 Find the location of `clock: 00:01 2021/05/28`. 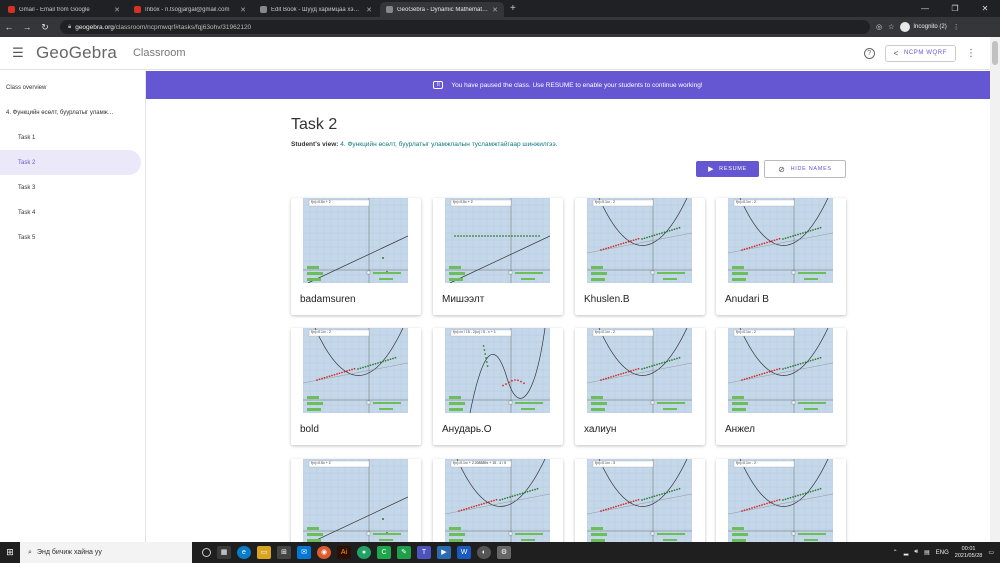

clock: 00:01 2021/05/28 is located at coordinates (969, 553).